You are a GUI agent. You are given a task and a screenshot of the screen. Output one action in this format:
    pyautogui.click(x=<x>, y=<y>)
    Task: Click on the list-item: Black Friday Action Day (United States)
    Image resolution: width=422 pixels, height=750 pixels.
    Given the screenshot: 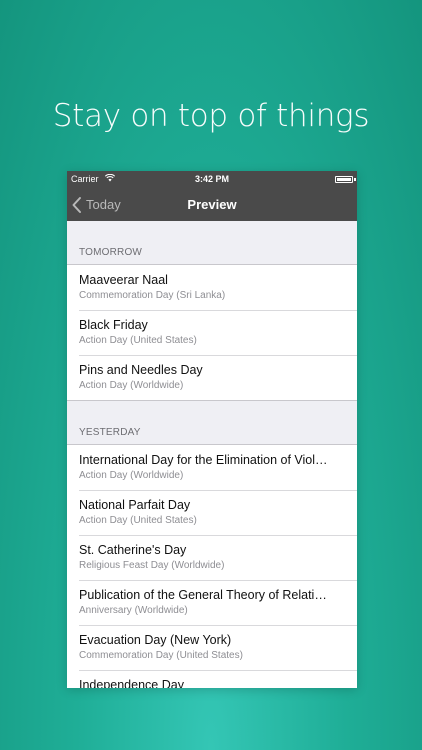 What is the action you would take?
    pyautogui.click(x=212, y=332)
    